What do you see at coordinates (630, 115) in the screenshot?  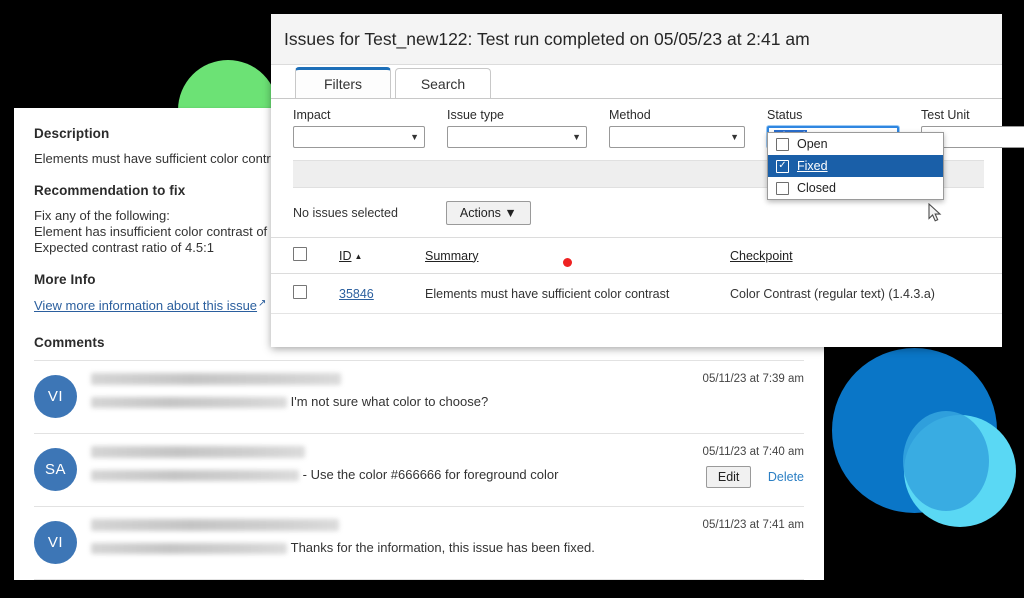 I see `filter-method-label: Method` at bounding box center [630, 115].